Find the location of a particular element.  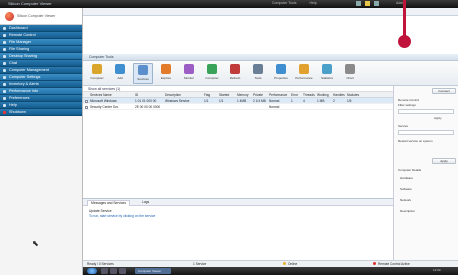

toolbar-button-5: Computer is located at coordinates (212, 73).